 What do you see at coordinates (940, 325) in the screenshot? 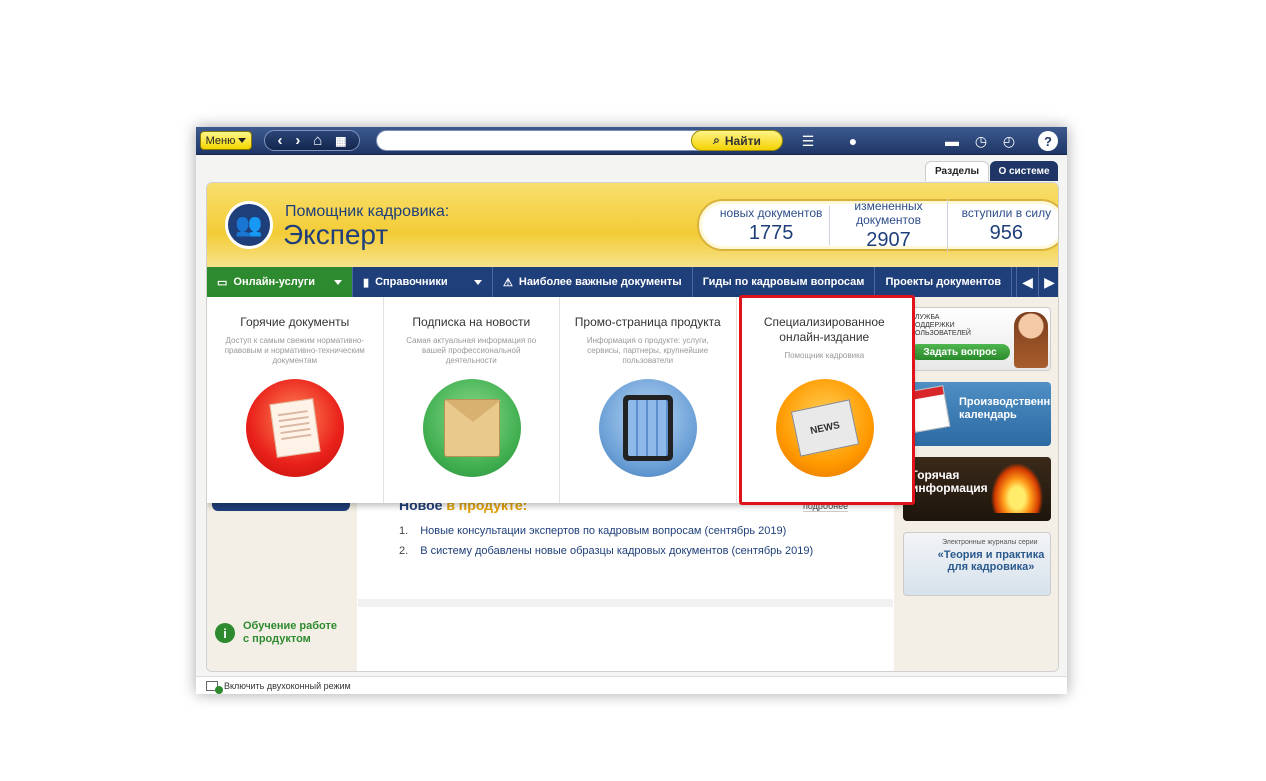
I see `support-label: СЛУЖБА ПОДДЕРЖКИ ПОЛЬЗОВАТЕЛЕЙ` at bounding box center [940, 325].